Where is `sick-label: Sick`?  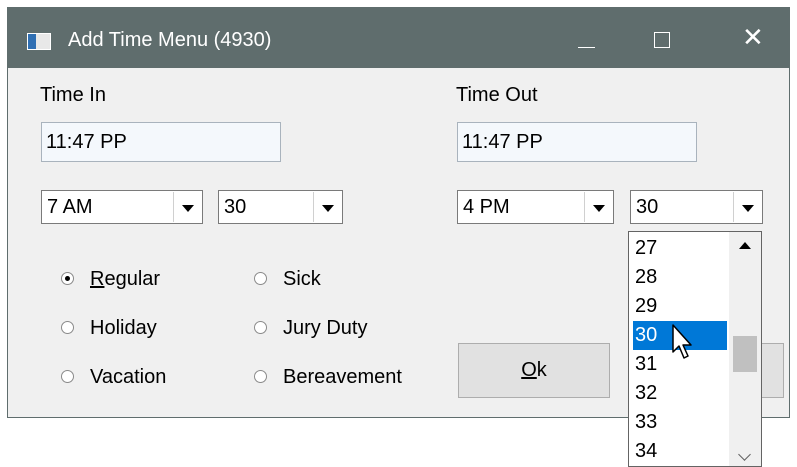
sick-label: Sick is located at coordinates (302, 279).